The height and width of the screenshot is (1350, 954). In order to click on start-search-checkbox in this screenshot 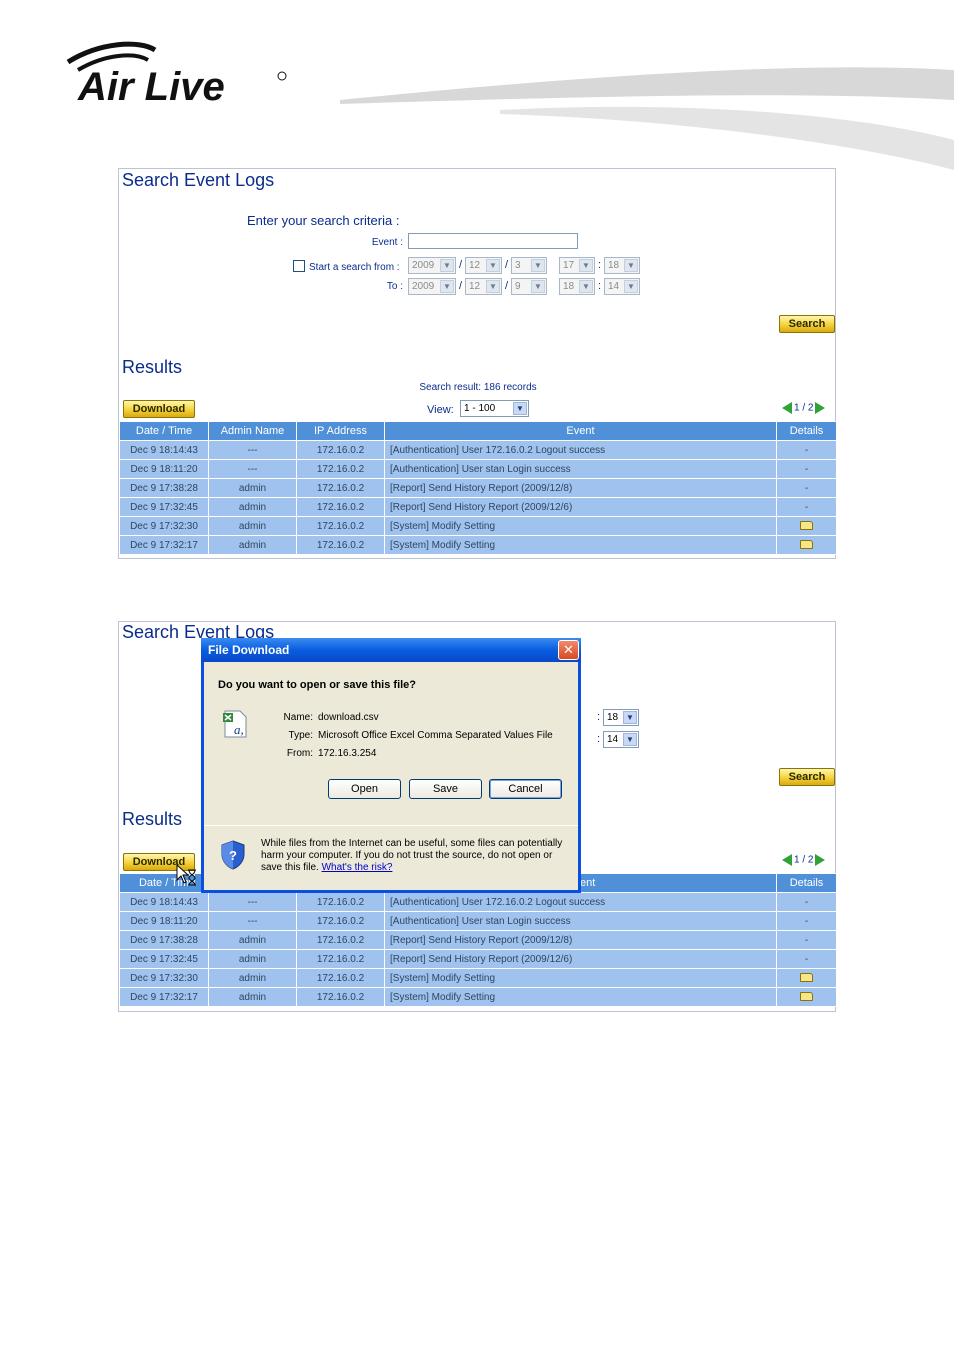, I will do `click(299, 266)`.